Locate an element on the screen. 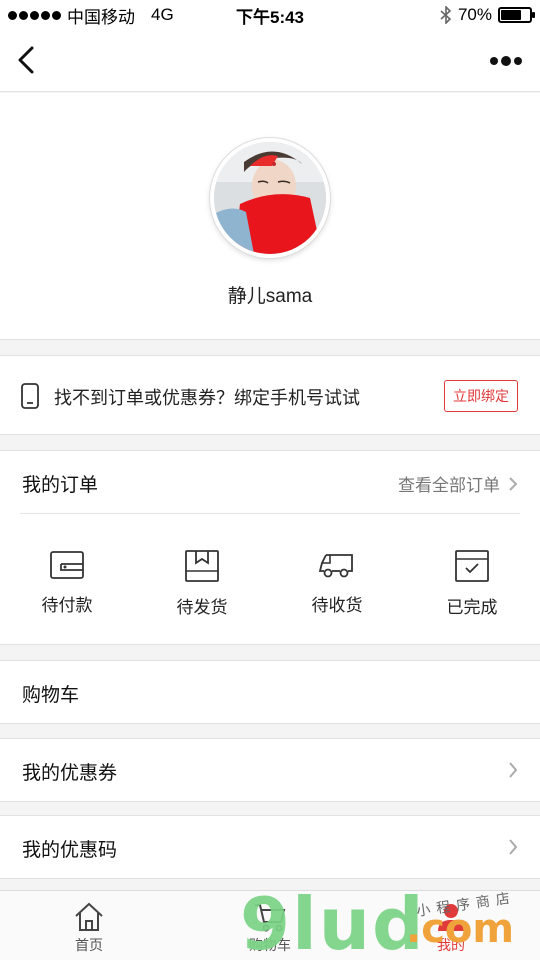 Image resolution: width=540 pixels, height=960 pixels. order-pending-payment: 待付款 is located at coordinates (67, 582).